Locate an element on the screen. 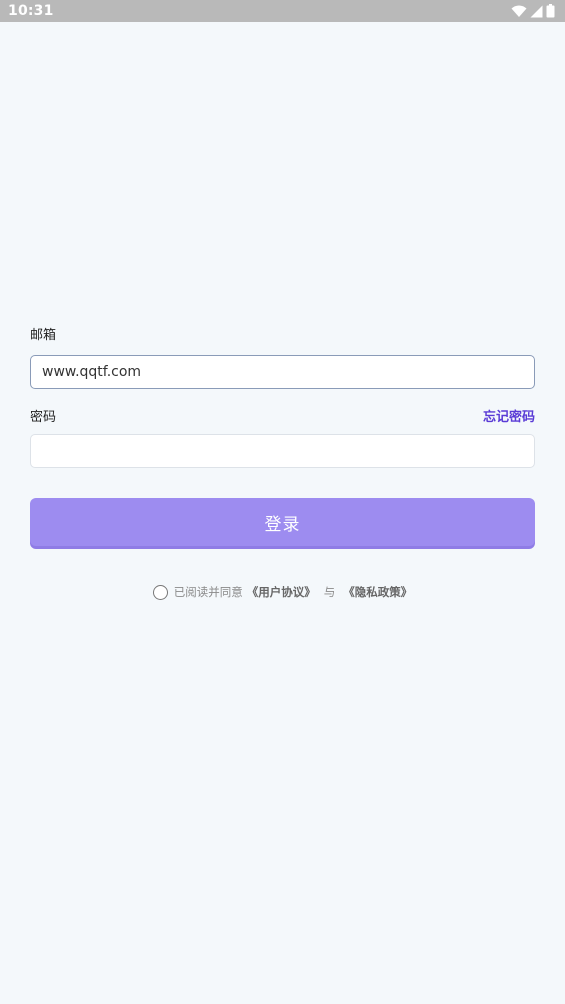 The image size is (565, 1004). login-button: 登录 is located at coordinates (282, 522).